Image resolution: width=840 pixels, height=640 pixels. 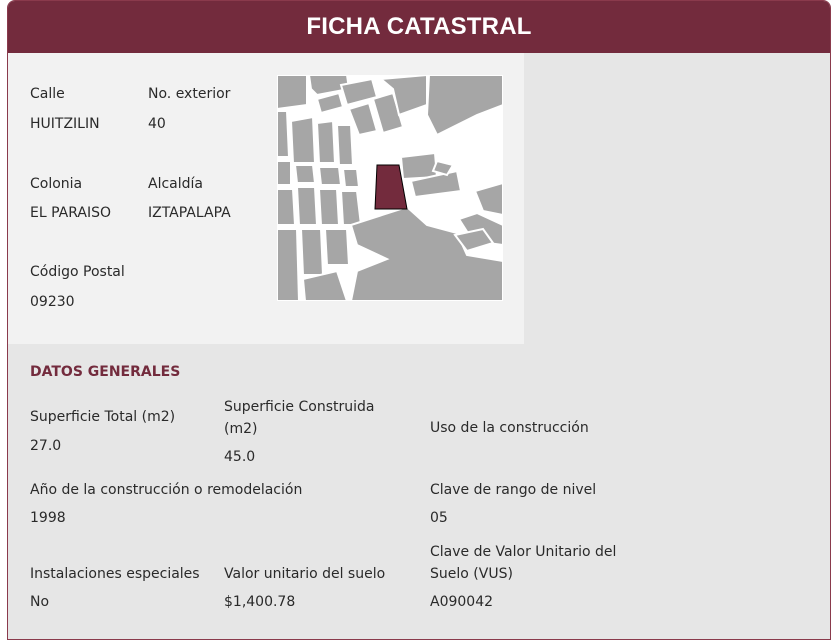 What do you see at coordinates (513, 490) in the screenshot?
I see `rango-label: Clave de rango de nivel` at bounding box center [513, 490].